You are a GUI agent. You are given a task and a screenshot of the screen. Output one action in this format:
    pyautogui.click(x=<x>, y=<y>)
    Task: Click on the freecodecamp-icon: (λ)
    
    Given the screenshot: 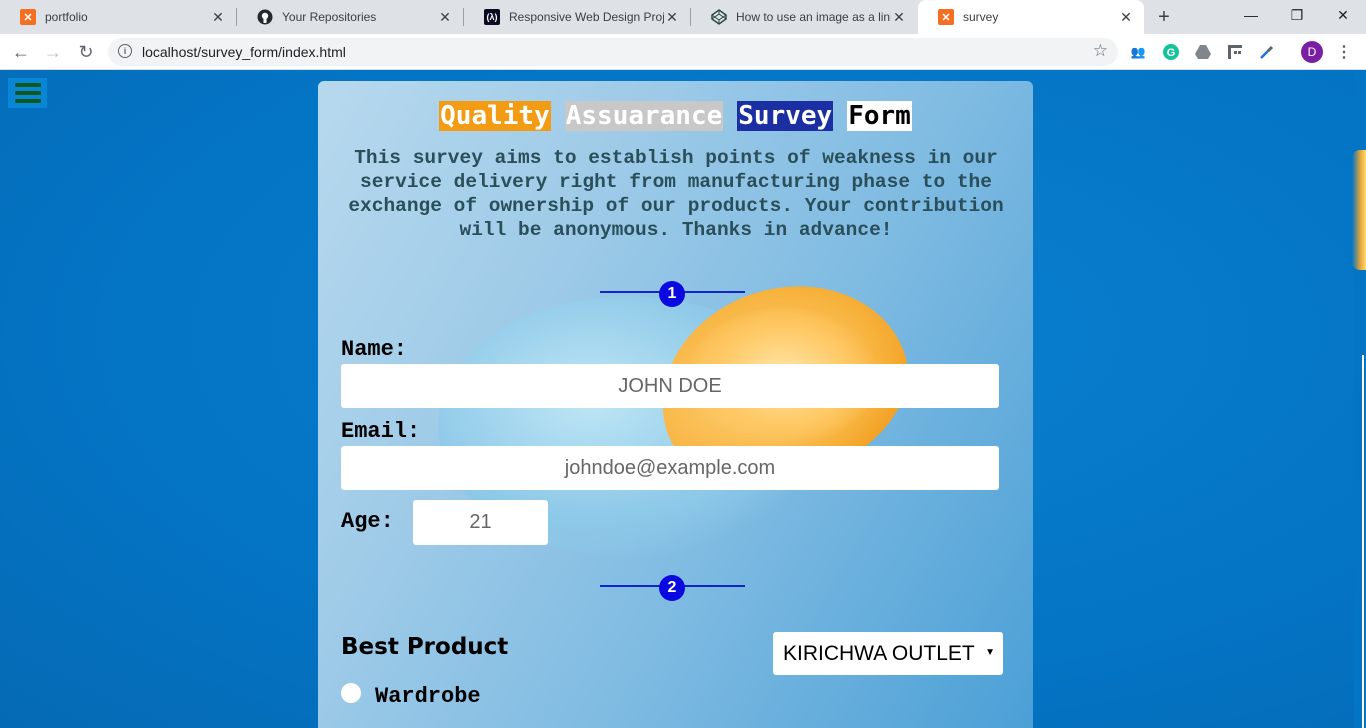 What is the action you would take?
    pyautogui.click(x=492, y=17)
    